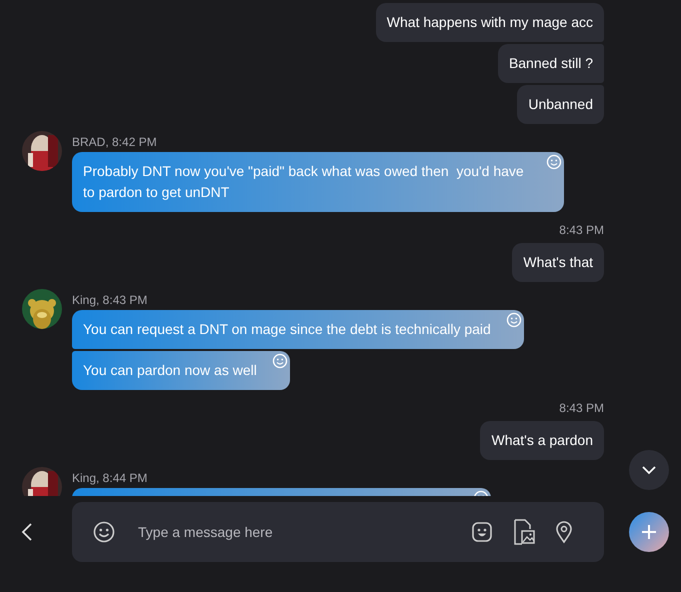 The width and height of the screenshot is (681, 592). Describe the element at coordinates (294, 532) in the screenshot. I see `message-input: Type a message here` at that location.